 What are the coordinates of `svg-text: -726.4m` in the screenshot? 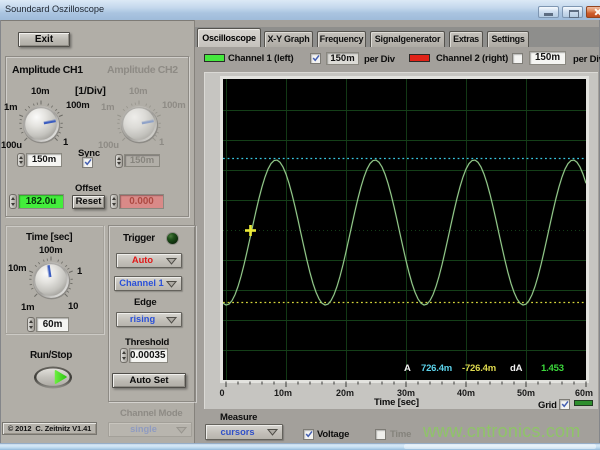 It's located at (479, 368).